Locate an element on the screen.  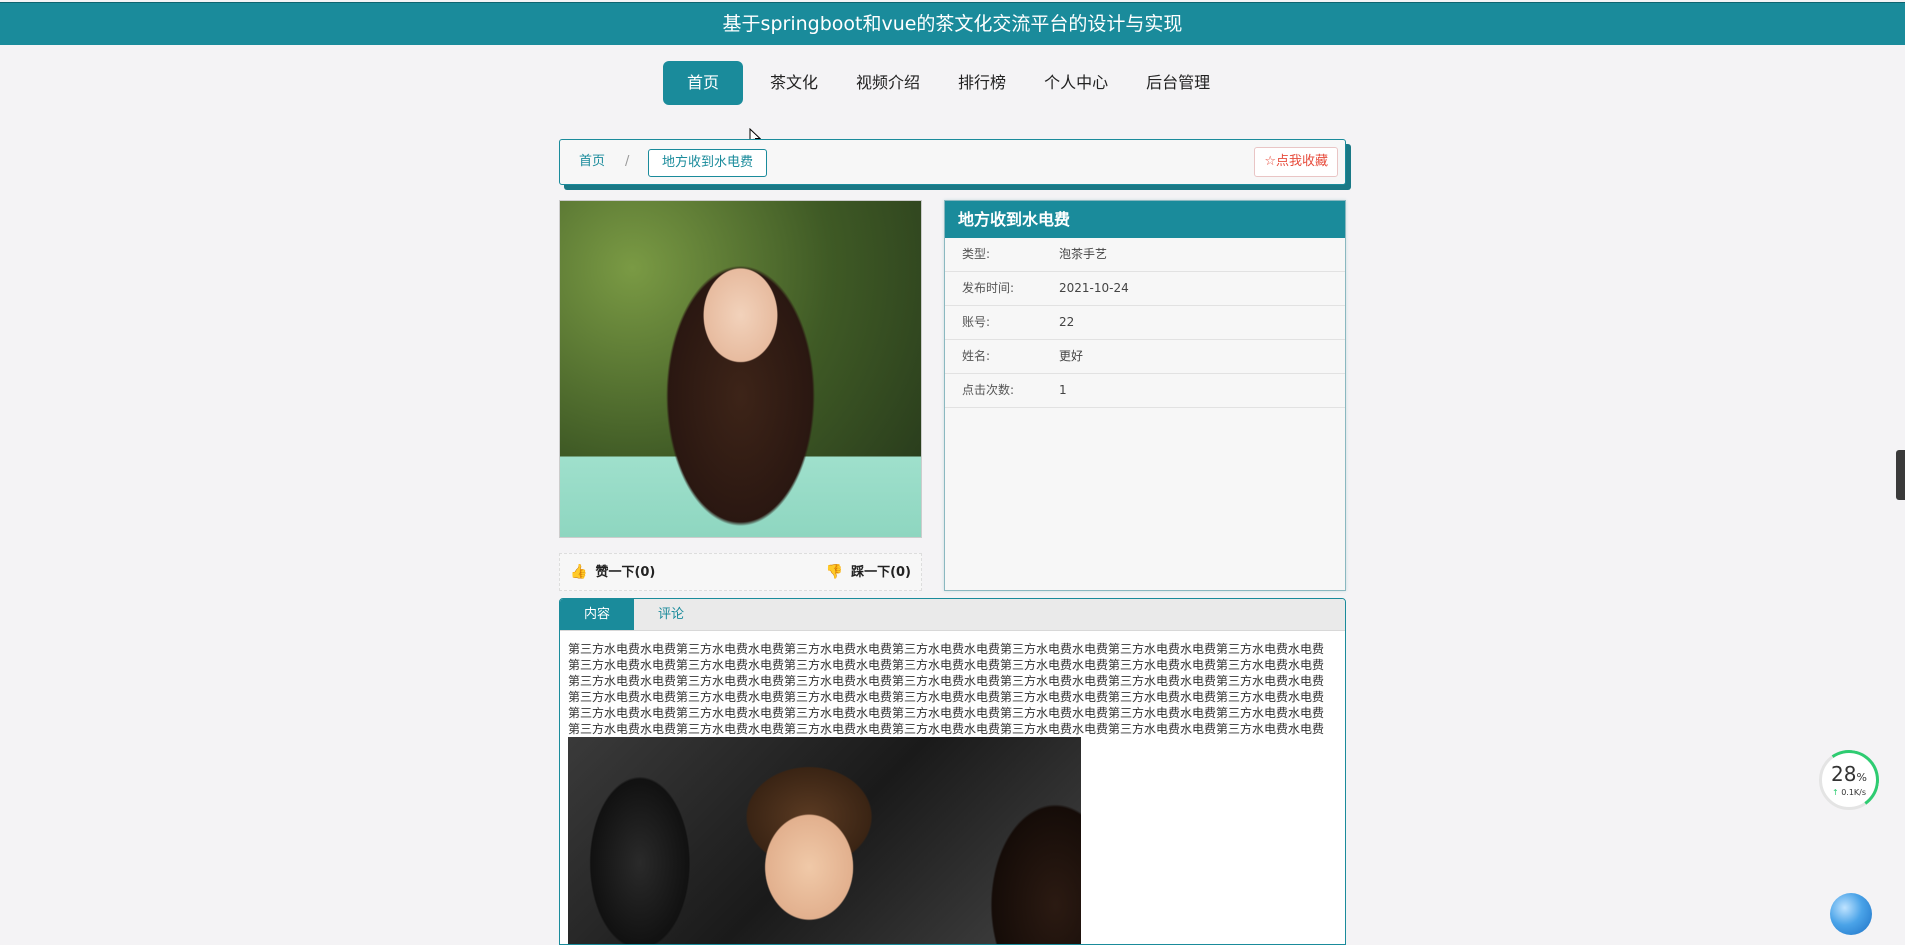
info-value: 更好 is located at coordinates (1071, 356).